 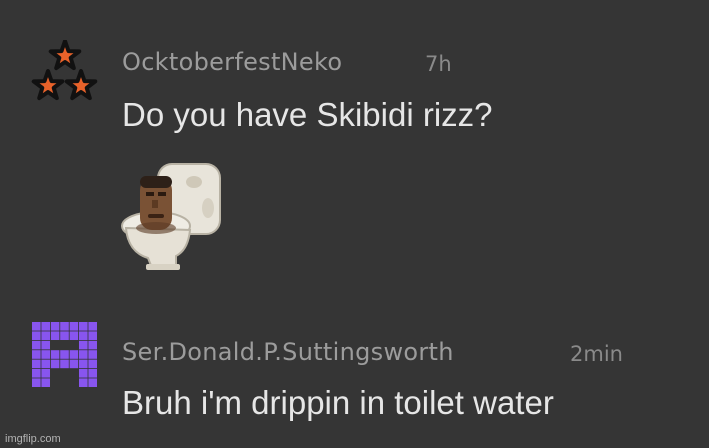 What do you see at coordinates (33, 439) in the screenshot?
I see `watermark: imgflip.com` at bounding box center [33, 439].